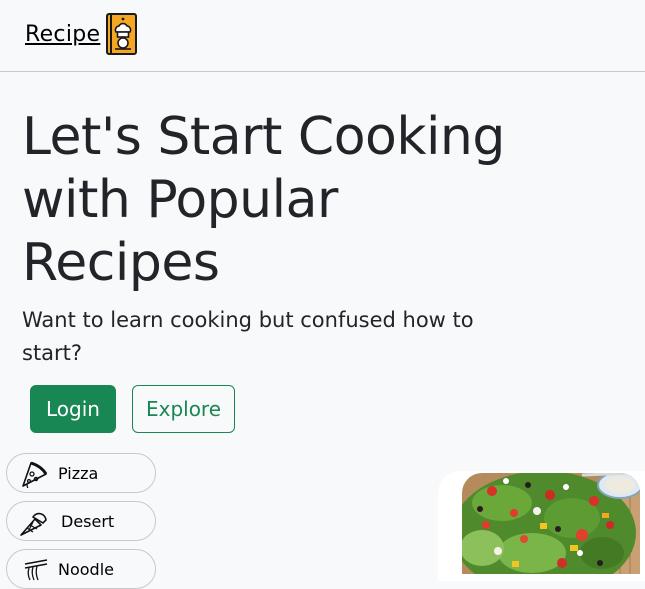 The width and height of the screenshot is (645, 589). What do you see at coordinates (33, 524) in the screenshot?
I see `ice-cream-icon` at bounding box center [33, 524].